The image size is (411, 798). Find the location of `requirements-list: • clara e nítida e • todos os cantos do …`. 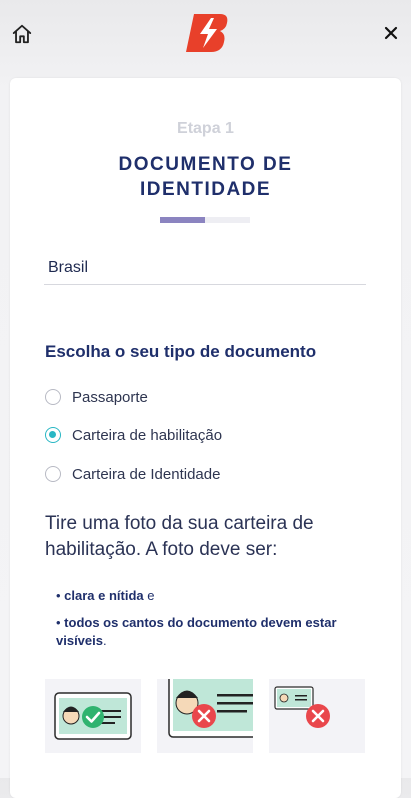

requirements-list: • clara e nítida e • todos os cantos do … is located at coordinates (211, 623).